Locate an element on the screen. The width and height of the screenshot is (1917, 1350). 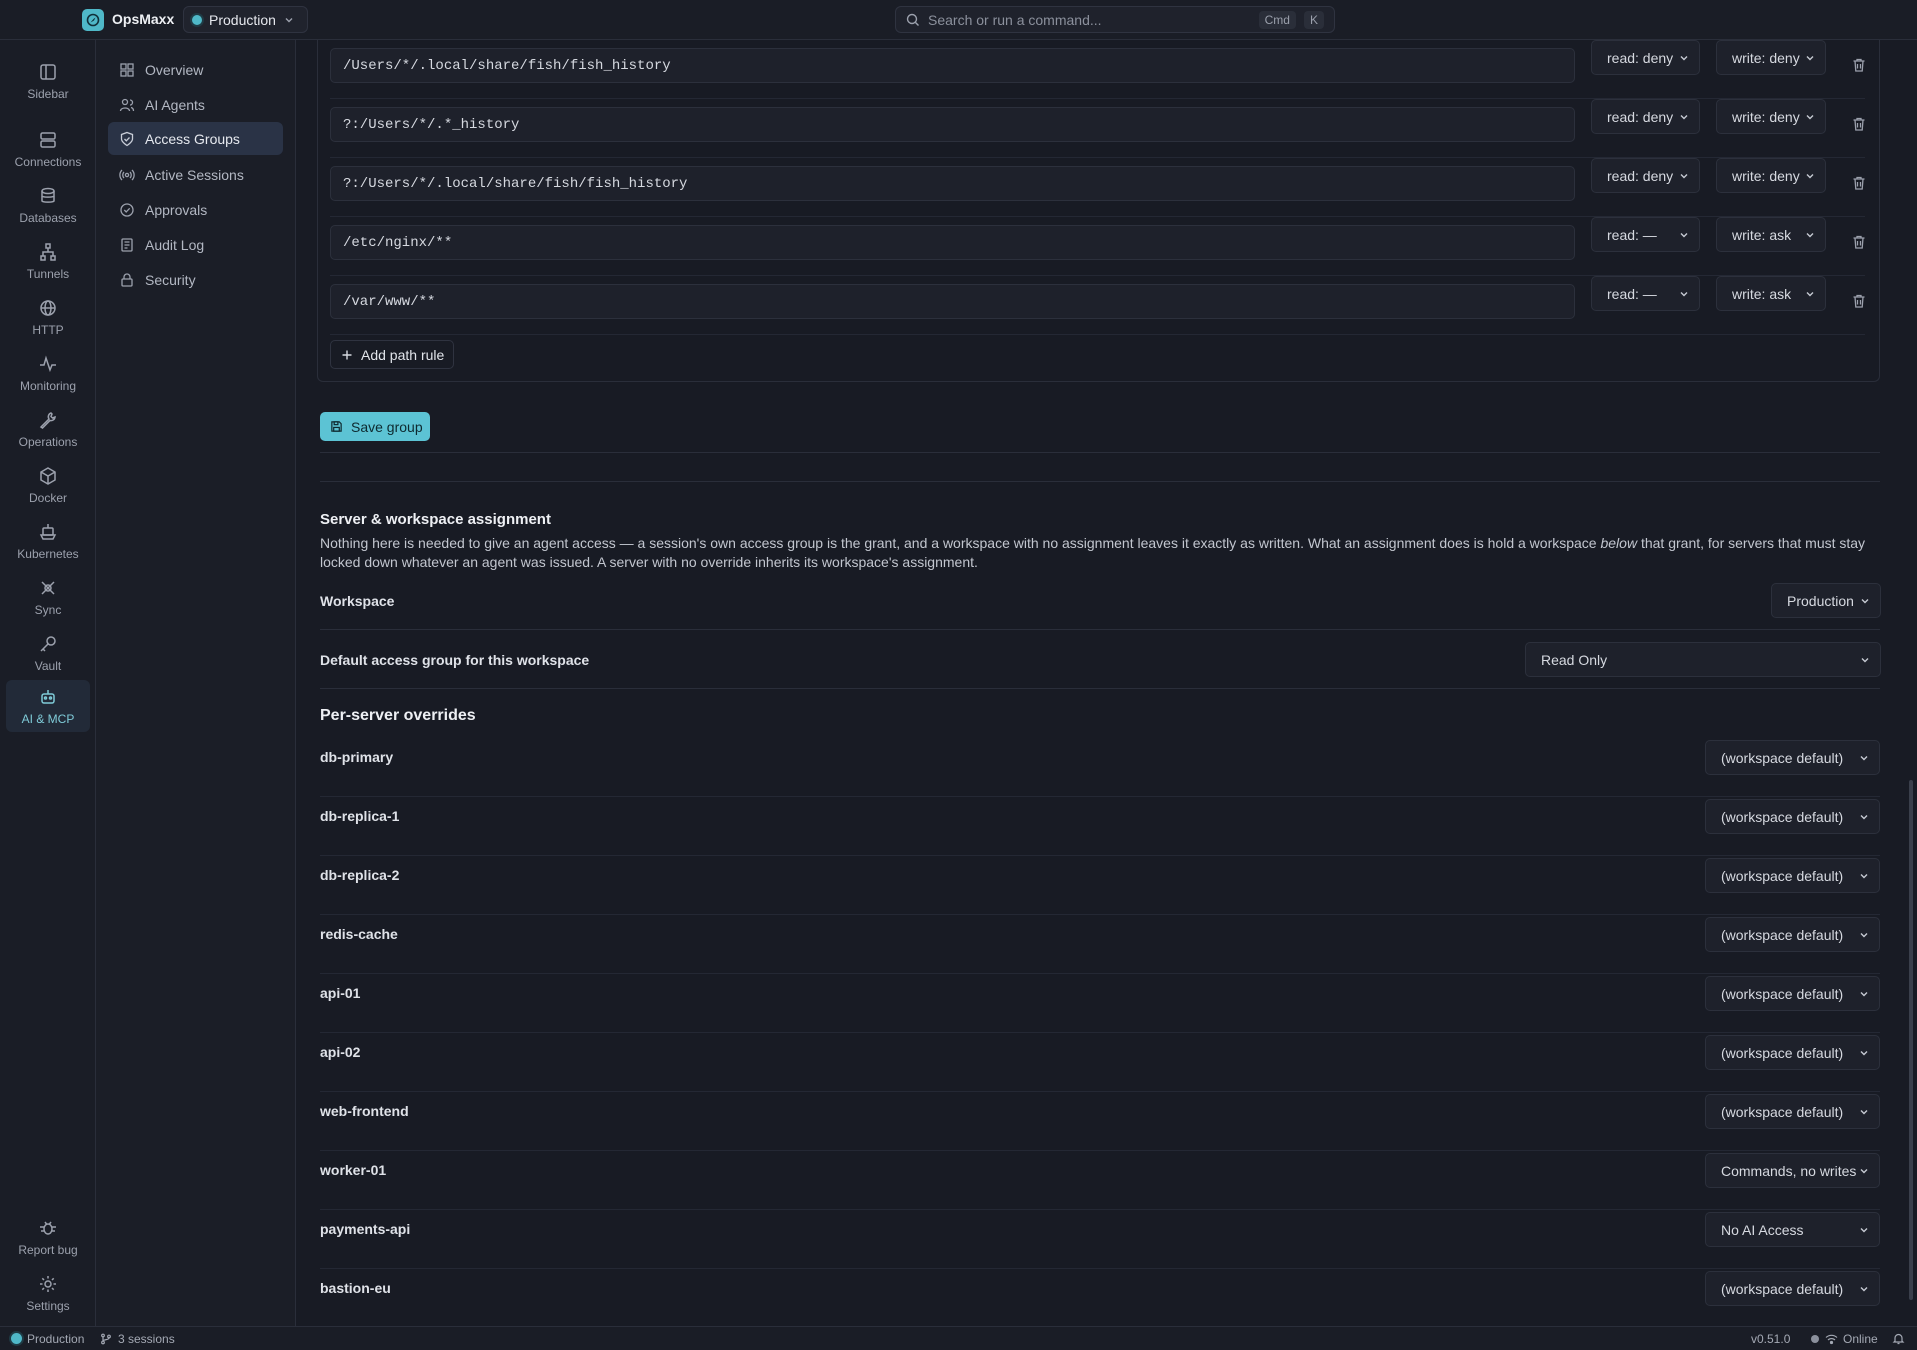
server-name: redis-cache is located at coordinates (359, 934).